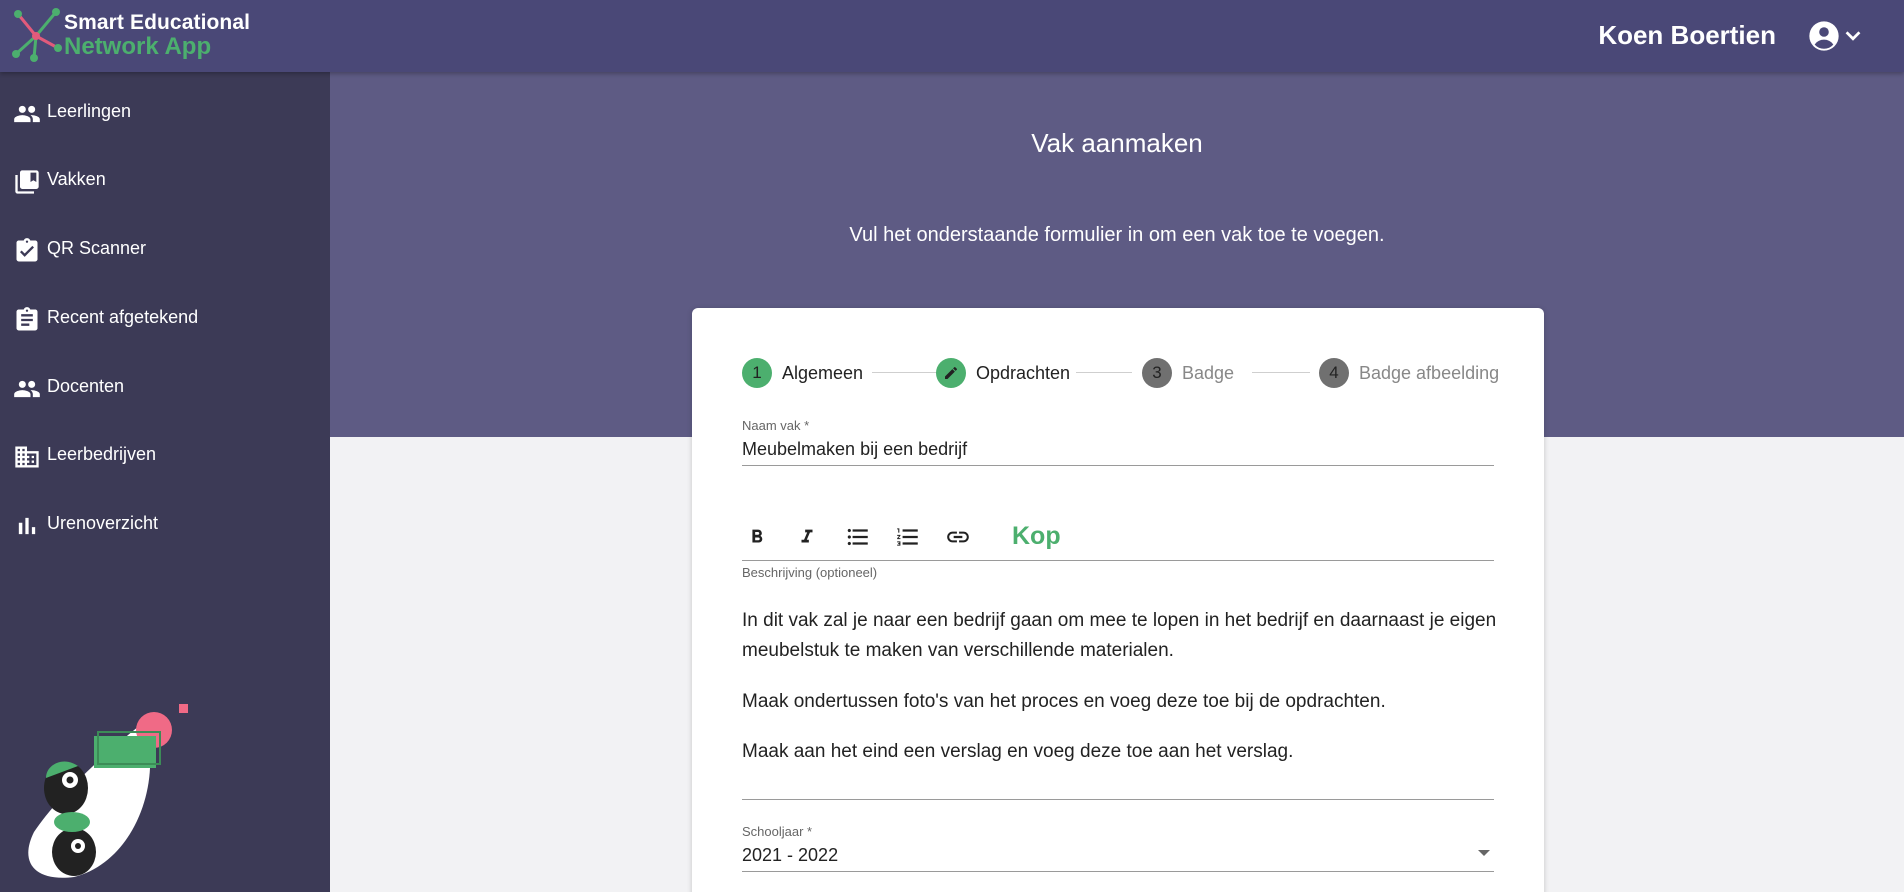 This screenshot has width=1904, height=892. What do you see at coordinates (1118, 560) in the screenshot?
I see `toolbar-underline` at bounding box center [1118, 560].